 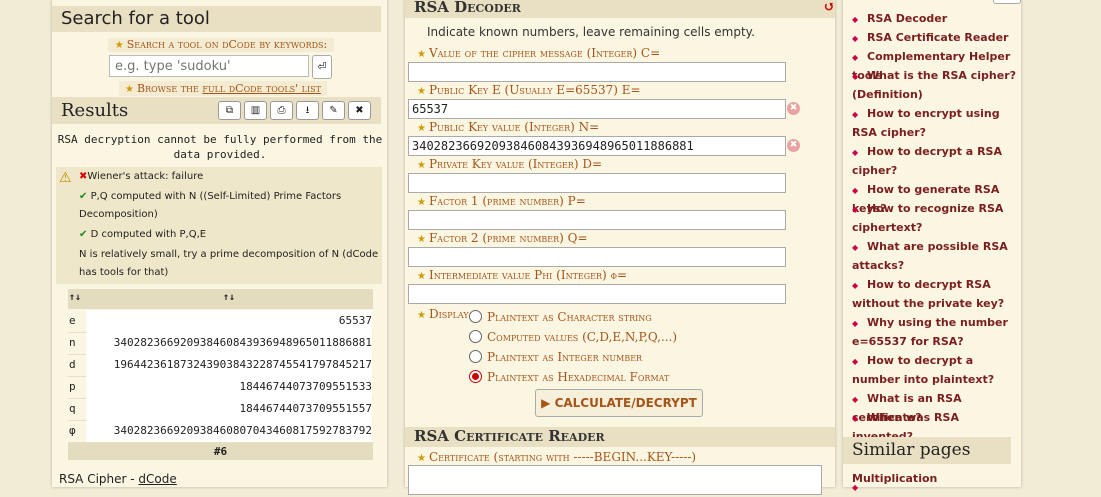 What do you see at coordinates (255, 110) in the screenshot?
I see `screenshot-button: ▥` at bounding box center [255, 110].